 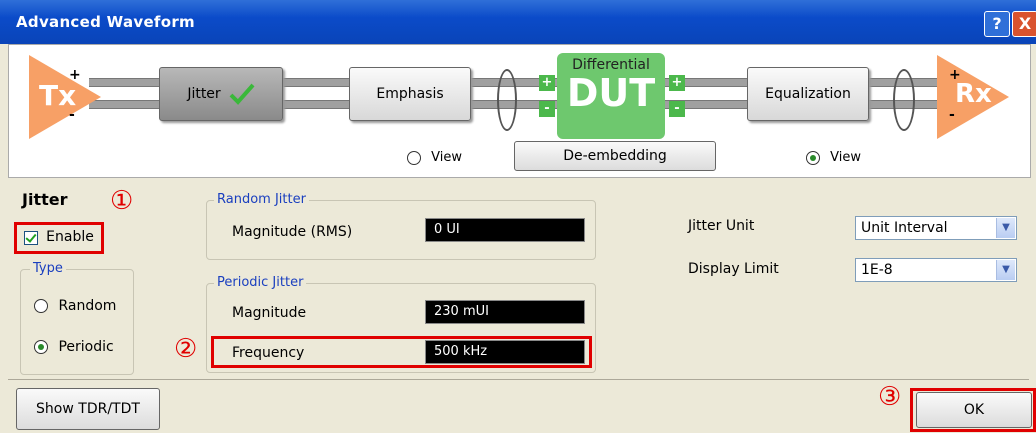 I want to click on type-random-radio, so click(x=41, y=306).